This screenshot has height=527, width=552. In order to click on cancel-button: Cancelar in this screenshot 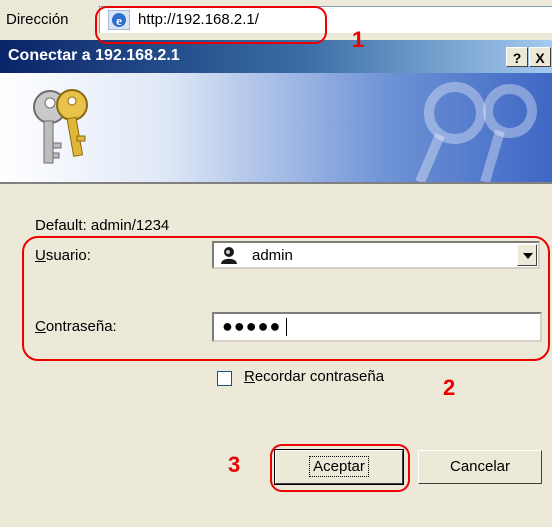, I will do `click(480, 467)`.